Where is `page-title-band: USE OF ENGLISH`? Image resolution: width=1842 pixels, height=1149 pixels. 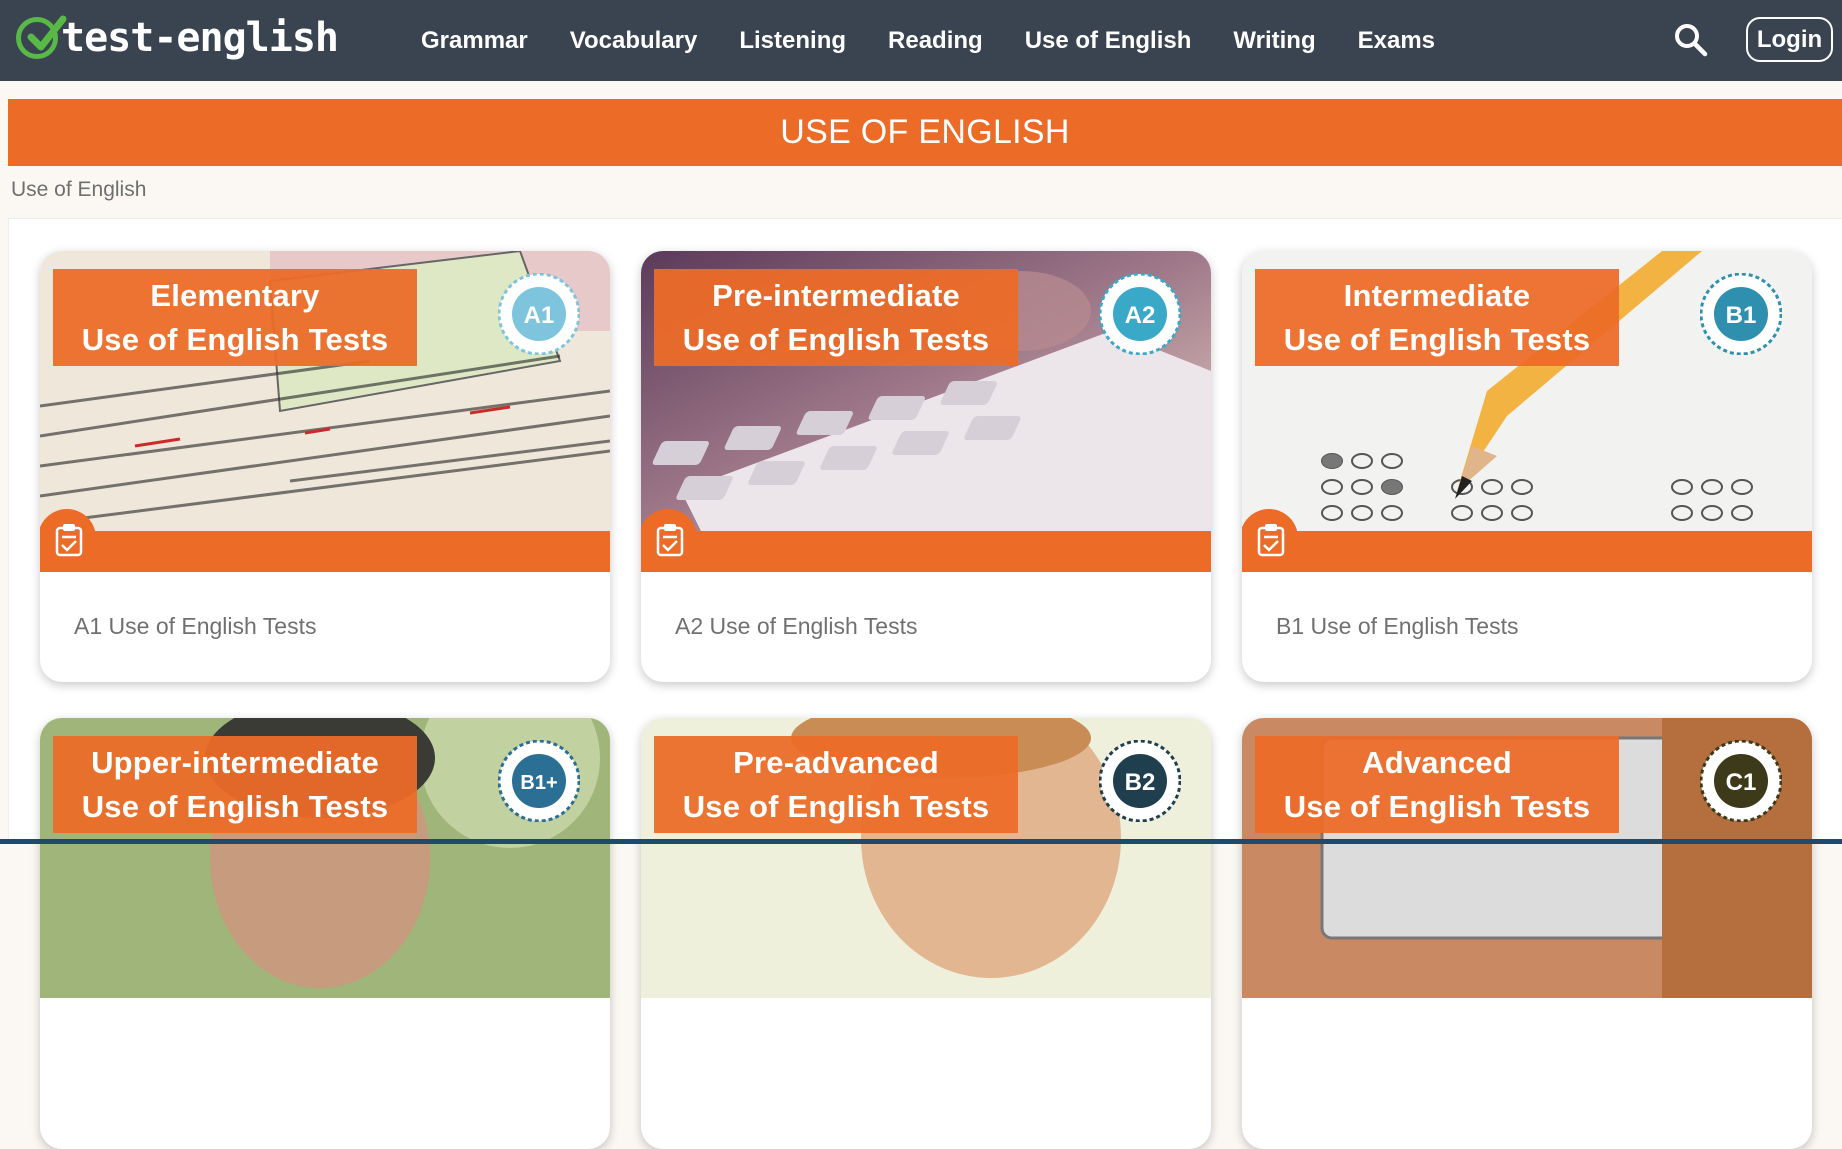 page-title-band: USE OF ENGLISH is located at coordinates (925, 132).